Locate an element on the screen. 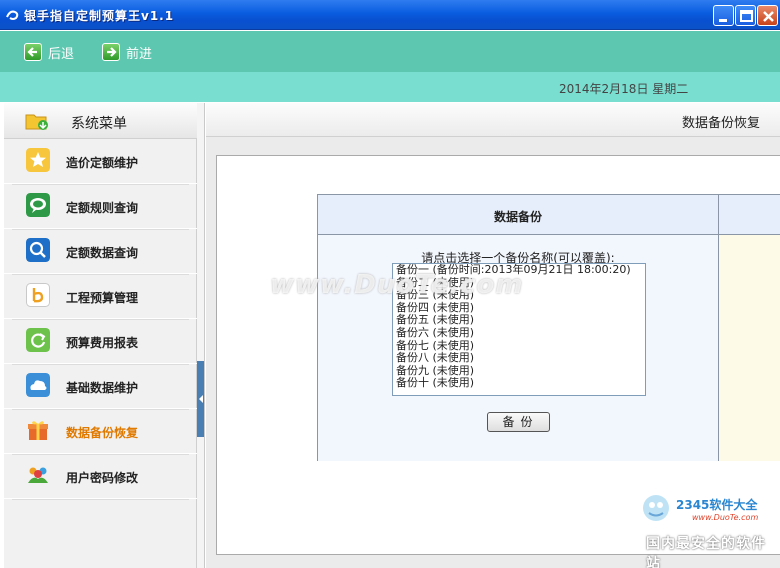  close-button is located at coordinates (767, 15).